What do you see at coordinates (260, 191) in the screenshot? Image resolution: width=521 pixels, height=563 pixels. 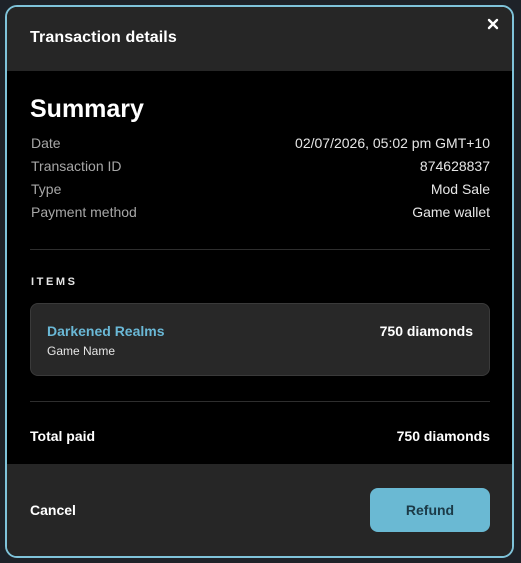 I see `detail-row-type: Type Mod Sale` at bounding box center [260, 191].